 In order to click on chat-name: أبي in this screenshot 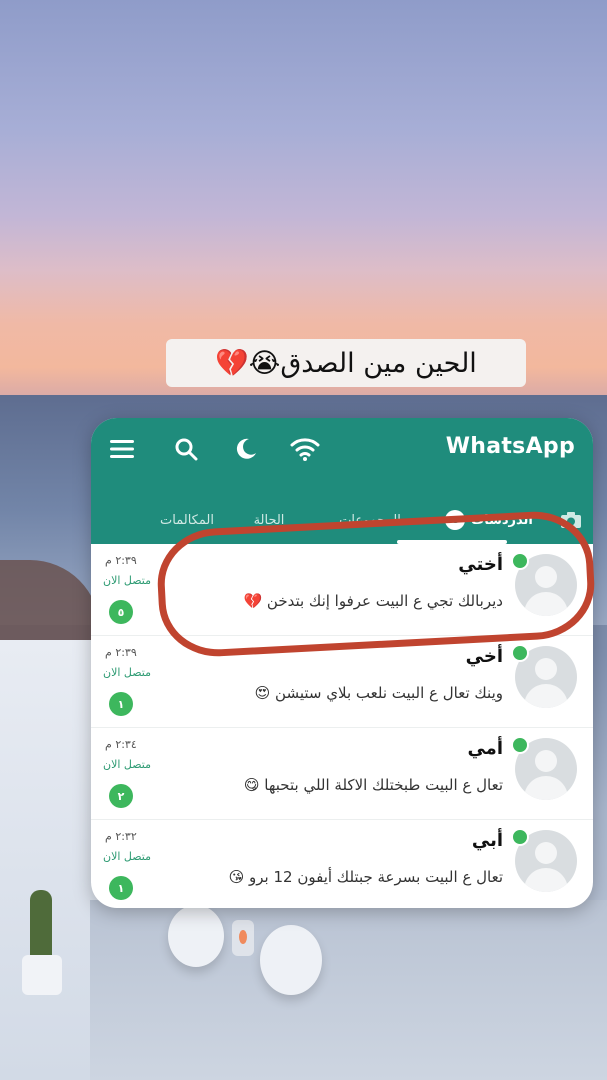, I will do `click(487, 840)`.